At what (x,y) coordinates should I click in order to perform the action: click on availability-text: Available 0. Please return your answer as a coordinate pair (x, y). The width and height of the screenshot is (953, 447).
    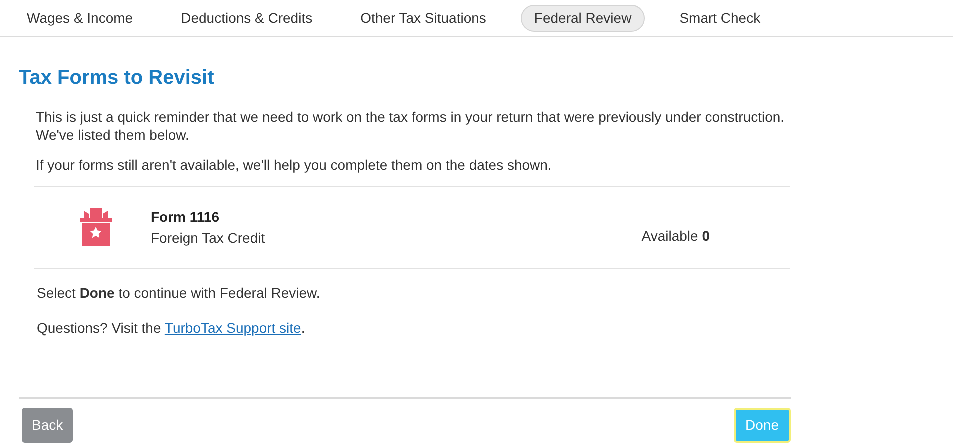
    Looking at the image, I should click on (676, 236).